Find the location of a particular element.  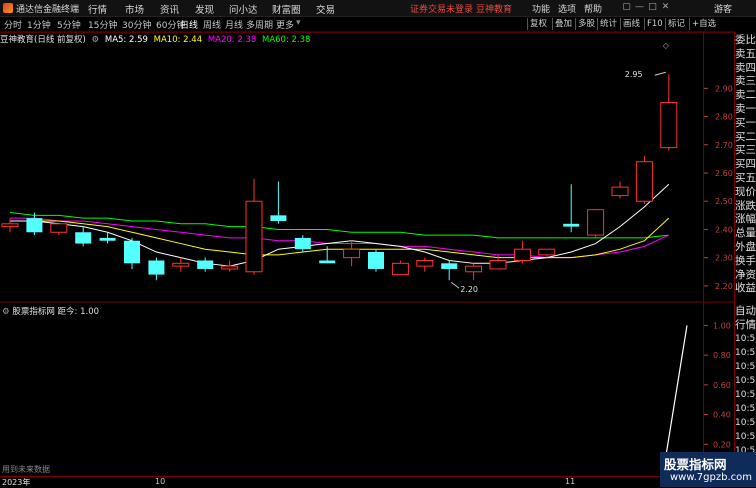

price-tick-label: 2.30 is located at coordinates (724, 258).